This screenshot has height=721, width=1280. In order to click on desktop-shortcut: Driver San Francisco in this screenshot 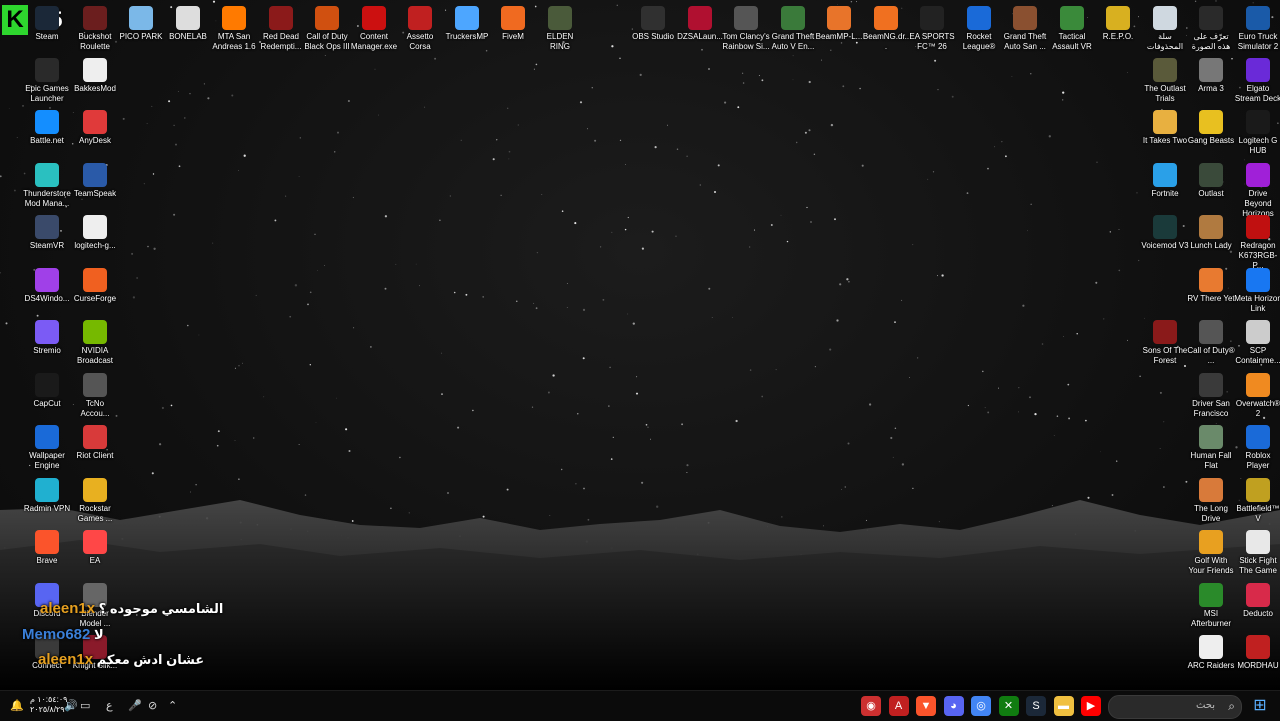, I will do `click(1211, 395)`.